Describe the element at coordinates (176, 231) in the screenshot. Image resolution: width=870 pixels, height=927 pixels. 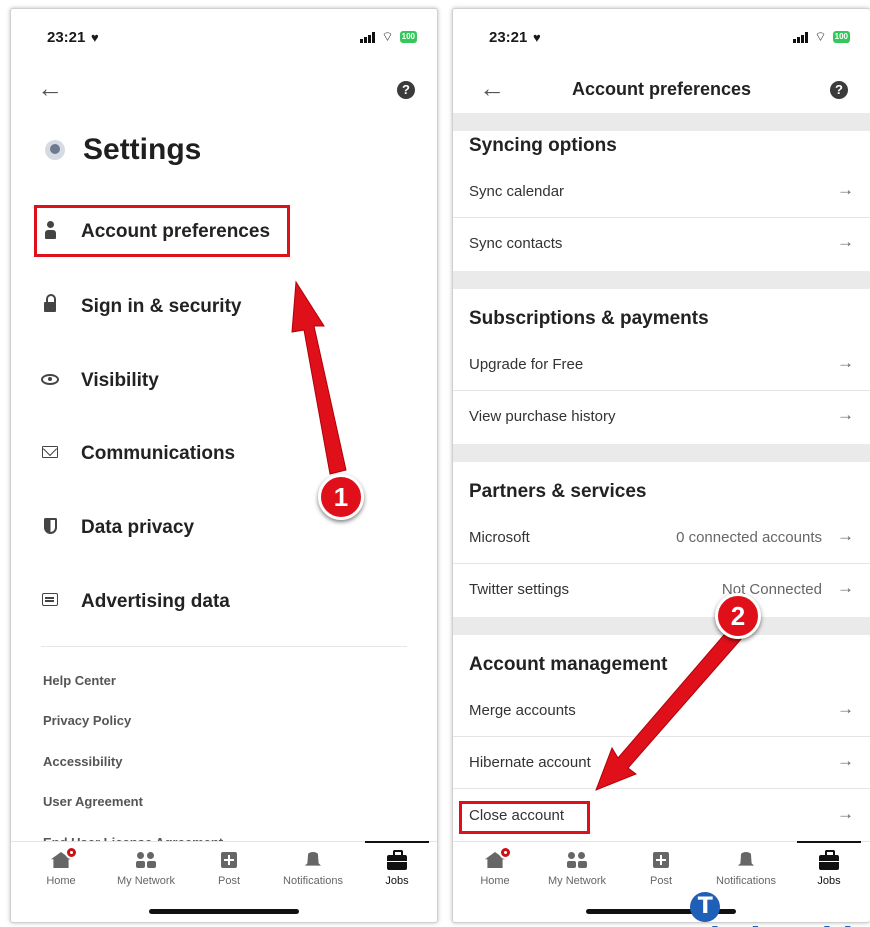
I see `menu-label: Account preferences` at that location.